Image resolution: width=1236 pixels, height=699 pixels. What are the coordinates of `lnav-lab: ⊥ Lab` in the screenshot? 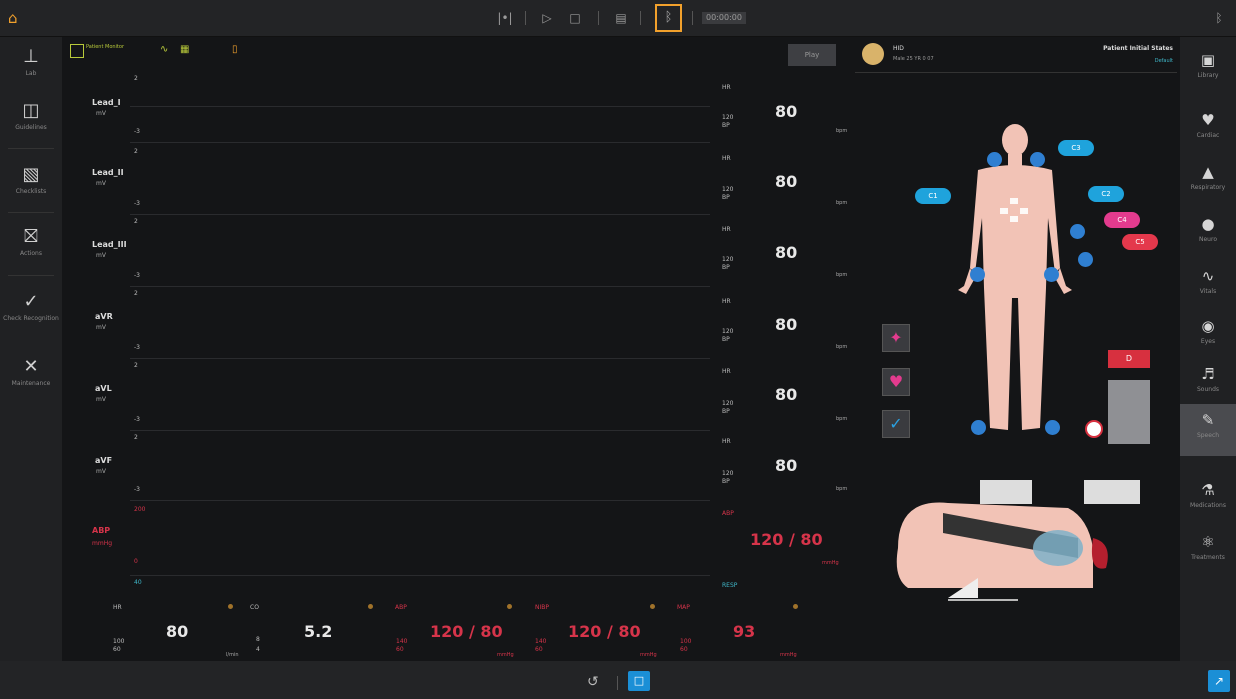 It's located at (31, 71).